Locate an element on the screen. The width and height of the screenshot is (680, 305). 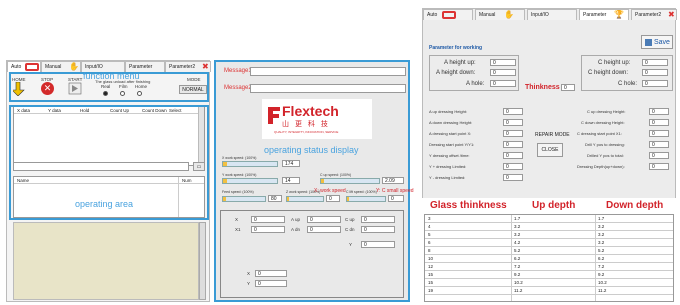
table-row: 3 1.7 1.7 is located at coordinates (549, 219).